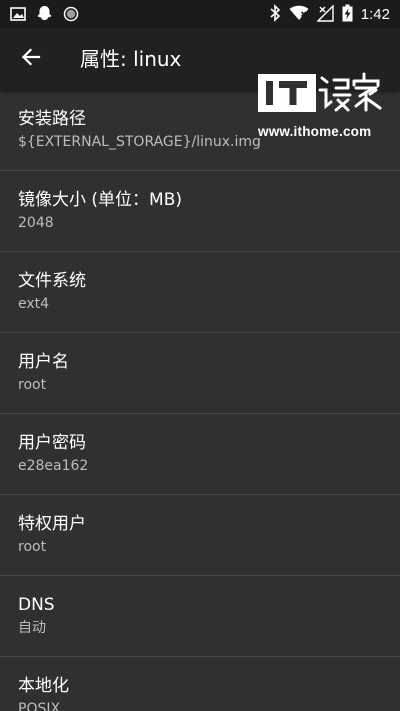 The image size is (400, 711). What do you see at coordinates (299, 15) in the screenshot?
I see `wifi-icon` at bounding box center [299, 15].